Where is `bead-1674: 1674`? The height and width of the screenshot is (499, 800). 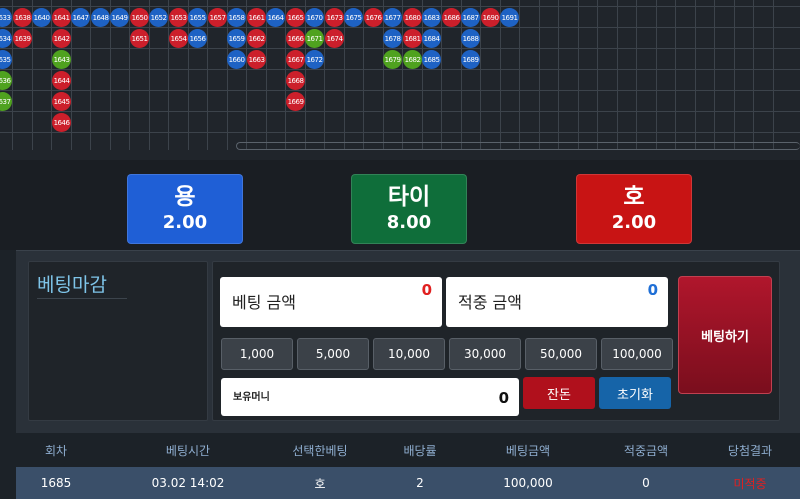 bead-1674: 1674 is located at coordinates (334, 38).